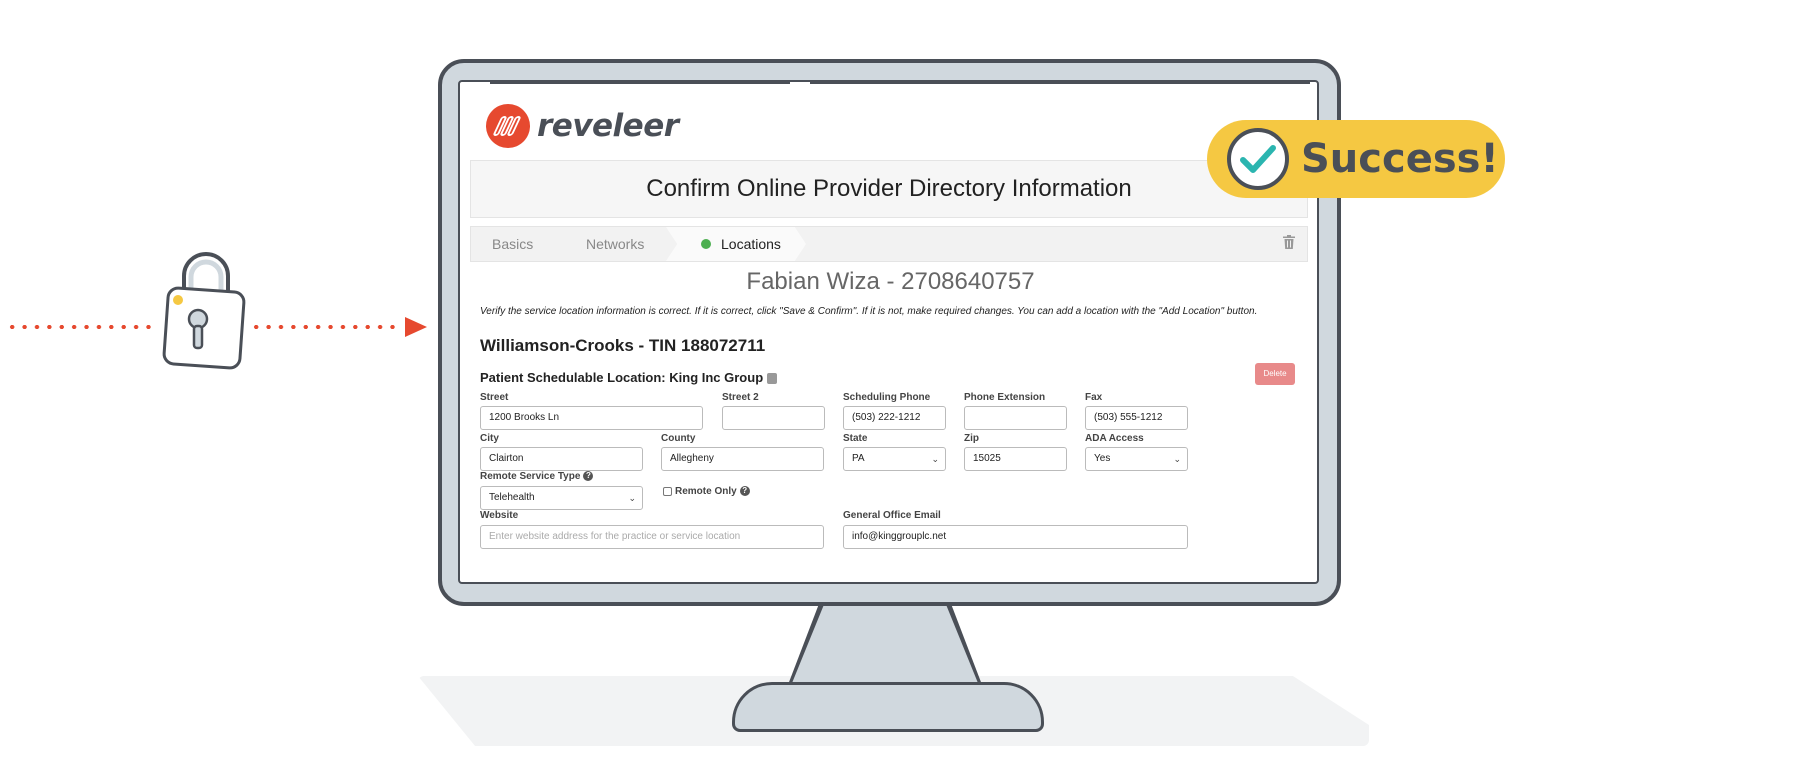 The image size is (1800, 768). Describe the element at coordinates (894, 418) in the screenshot. I see `scheduling-phone-input: (503) 222-1212` at that location.